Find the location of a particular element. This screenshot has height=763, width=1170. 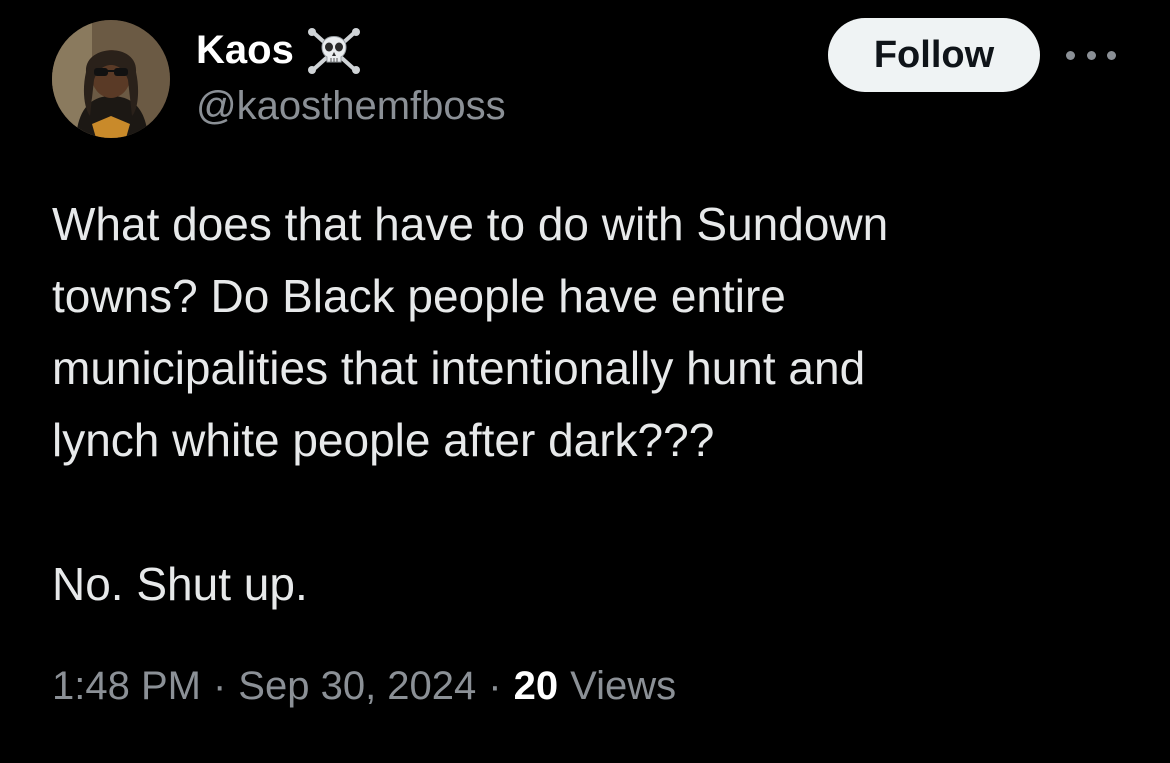

tweet-date: Sep 30, 2024 is located at coordinates (357, 686).